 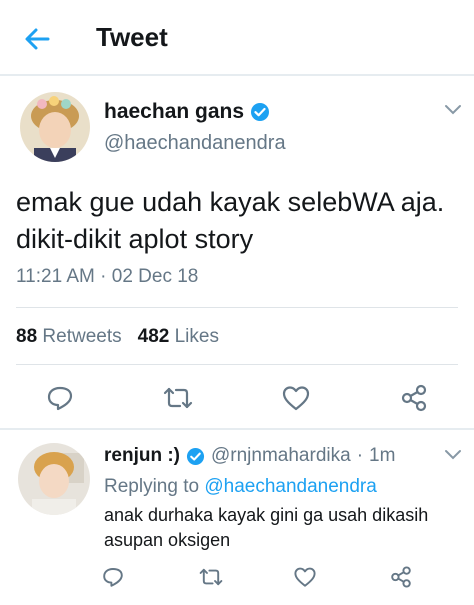 I want to click on top-bar: Tweet, so click(x=237, y=38).